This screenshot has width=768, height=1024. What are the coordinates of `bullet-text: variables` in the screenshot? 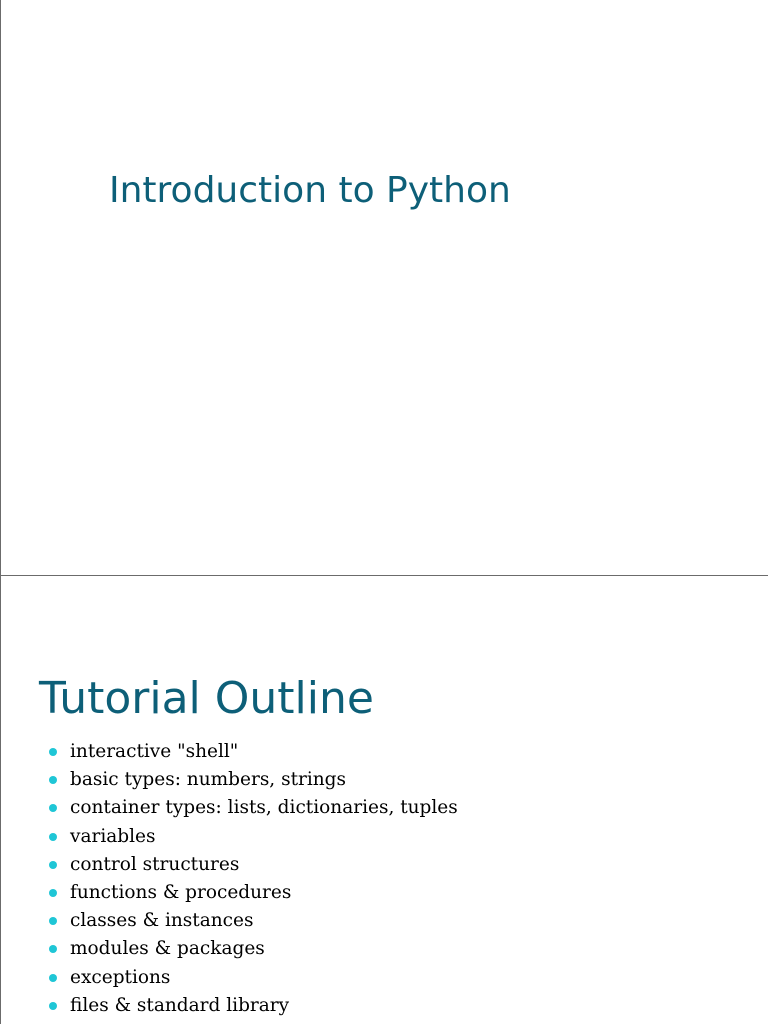 It's located at (113, 836).